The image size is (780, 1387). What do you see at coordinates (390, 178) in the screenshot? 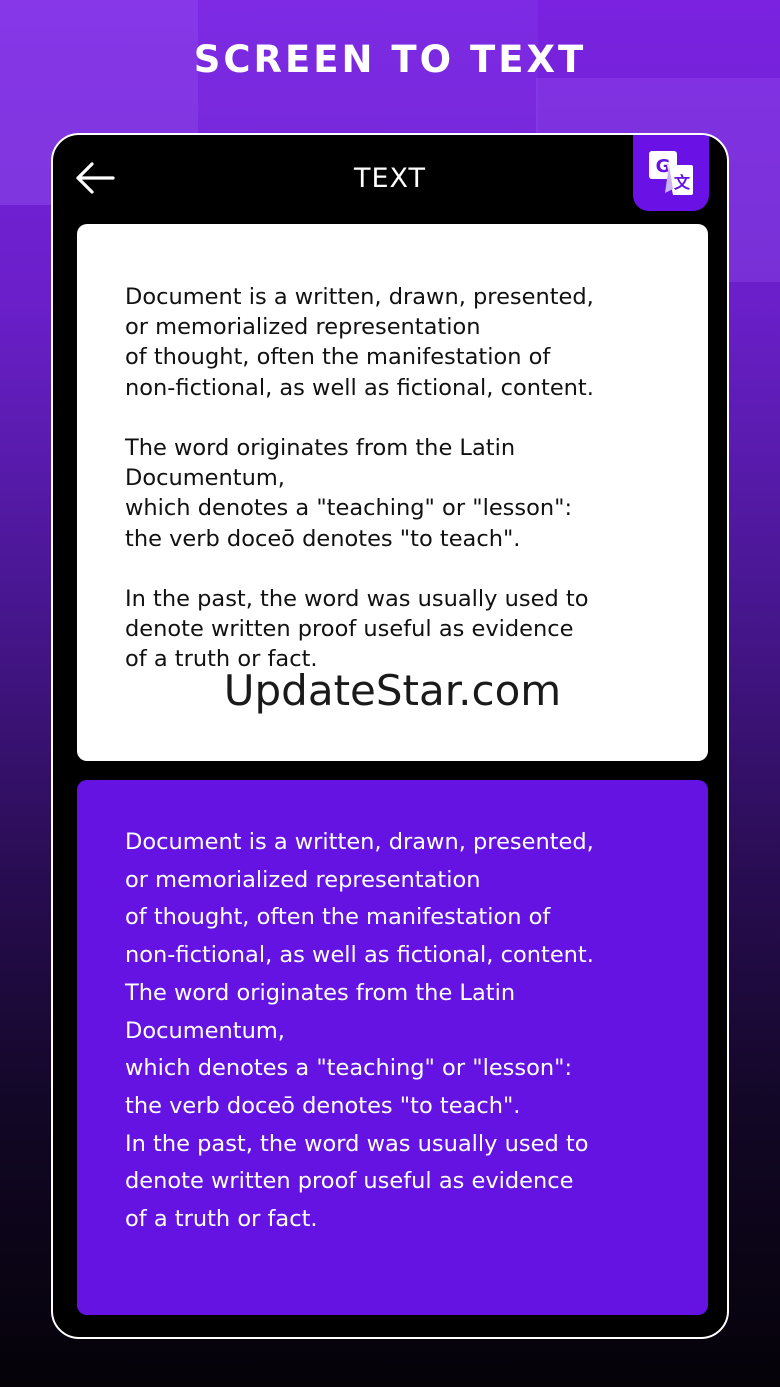
I see `screen-title: TEXT` at bounding box center [390, 178].